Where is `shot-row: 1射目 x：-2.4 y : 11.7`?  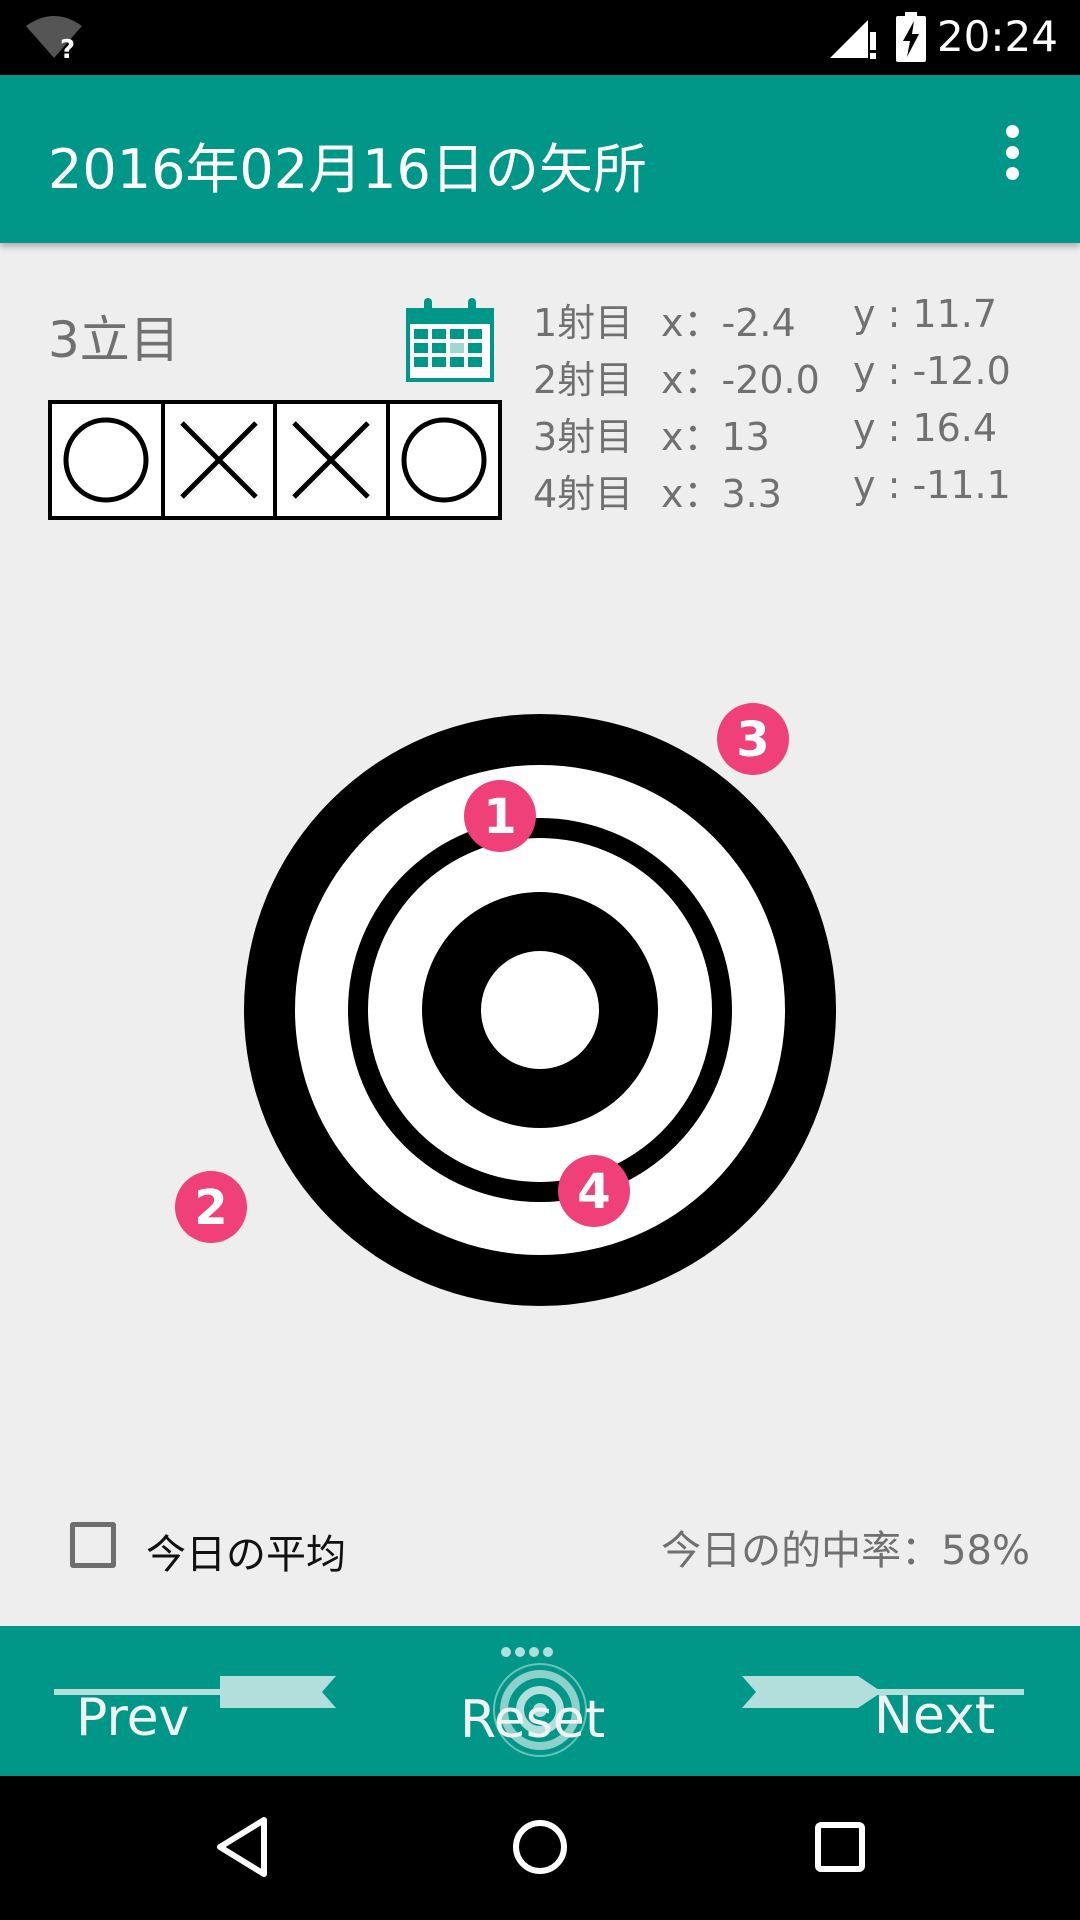
shot-row: 1射目 x：-2.4 y : 11.7 is located at coordinates (765, 318).